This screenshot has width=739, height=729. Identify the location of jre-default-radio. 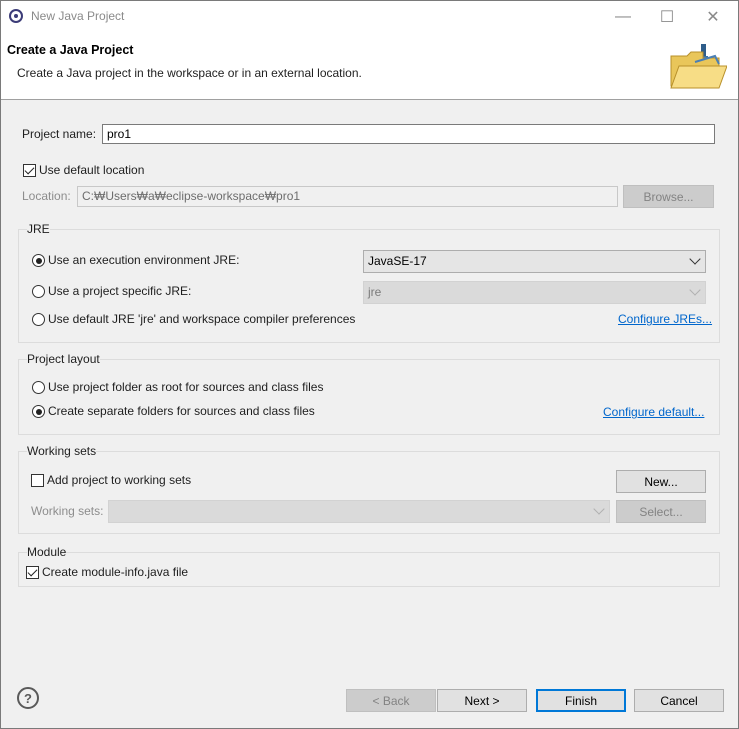
(38, 319).